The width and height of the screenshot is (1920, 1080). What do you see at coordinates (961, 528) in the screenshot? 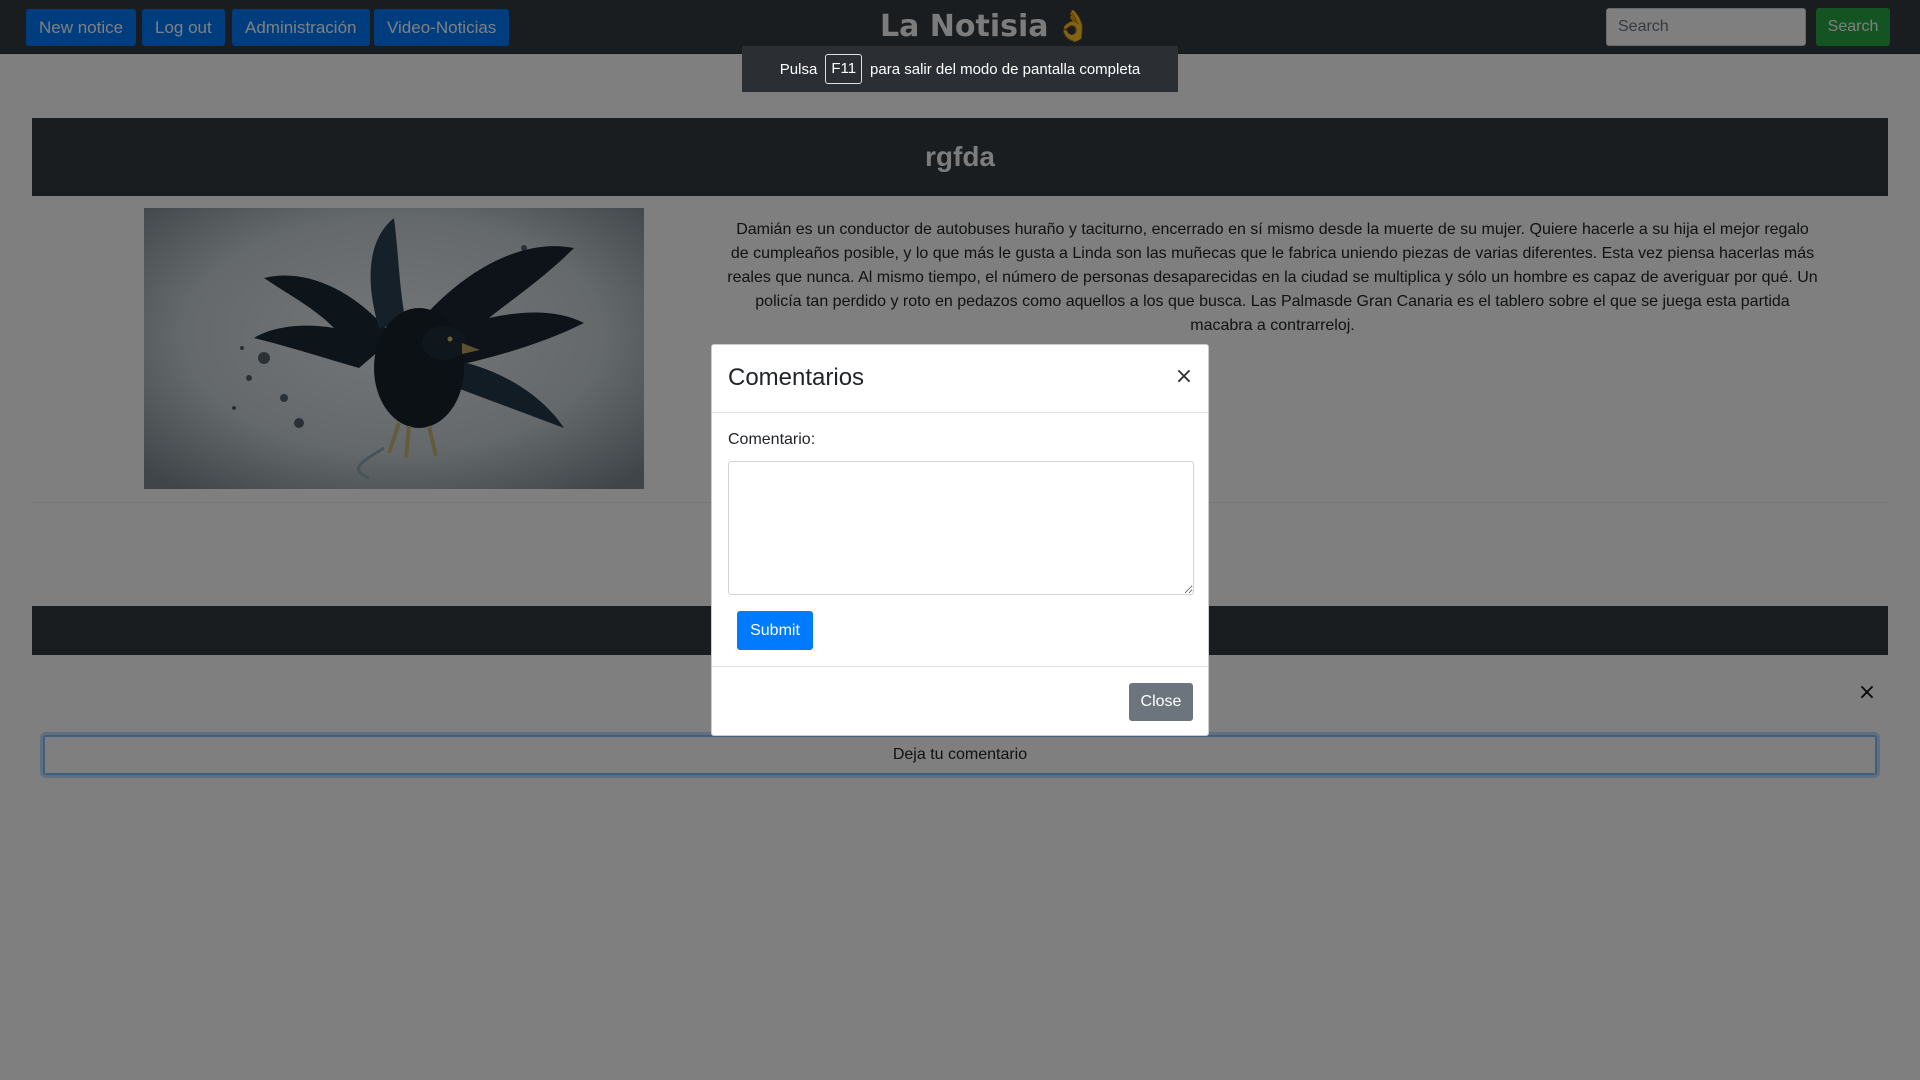
I see `comment-textarea` at bounding box center [961, 528].